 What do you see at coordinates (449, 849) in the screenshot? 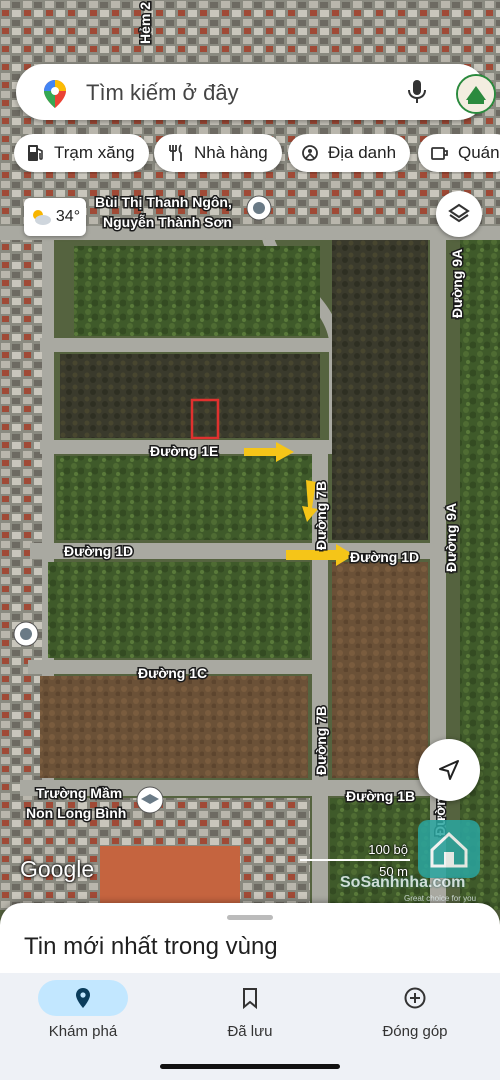
I see `watermark-house-icon` at bounding box center [449, 849].